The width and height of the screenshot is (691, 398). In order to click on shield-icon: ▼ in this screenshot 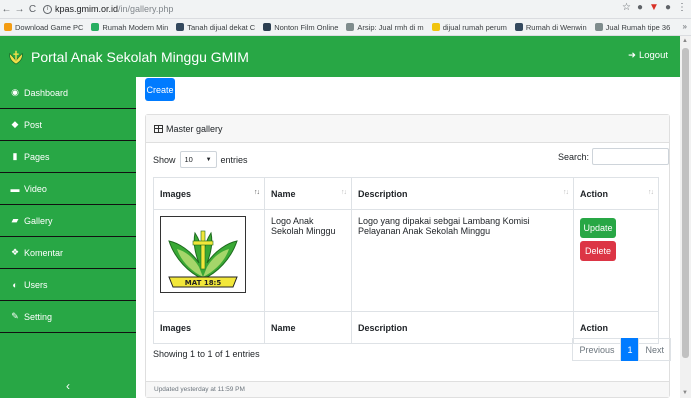, I will do `click(654, 7)`.